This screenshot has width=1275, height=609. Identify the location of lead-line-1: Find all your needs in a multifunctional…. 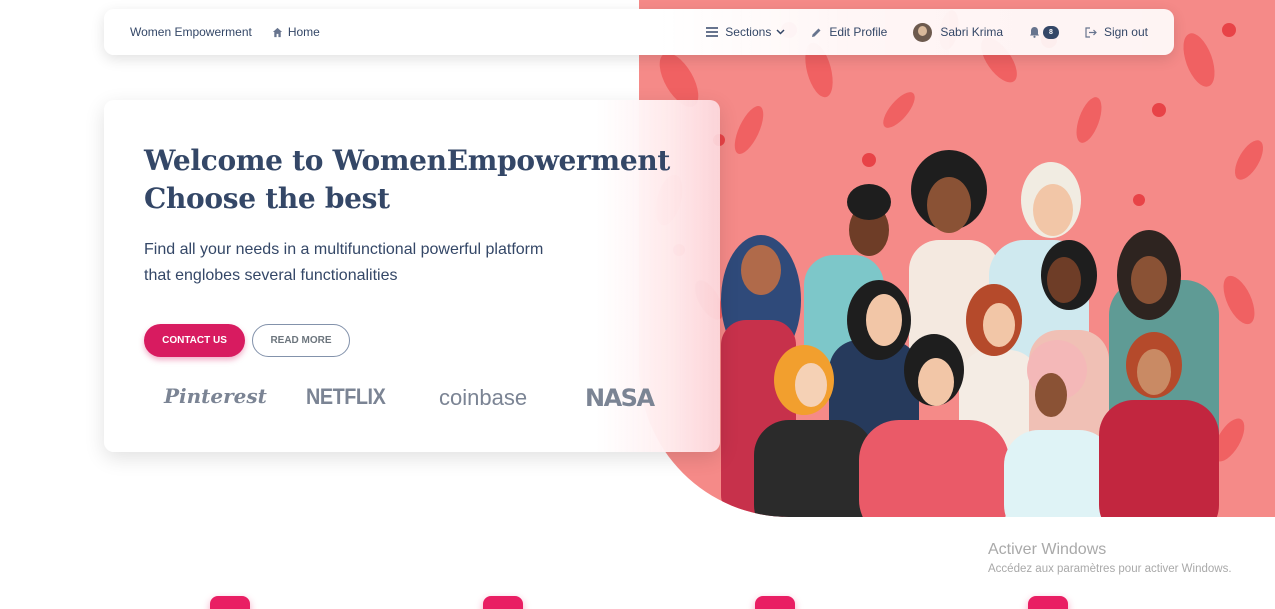
(344, 249).